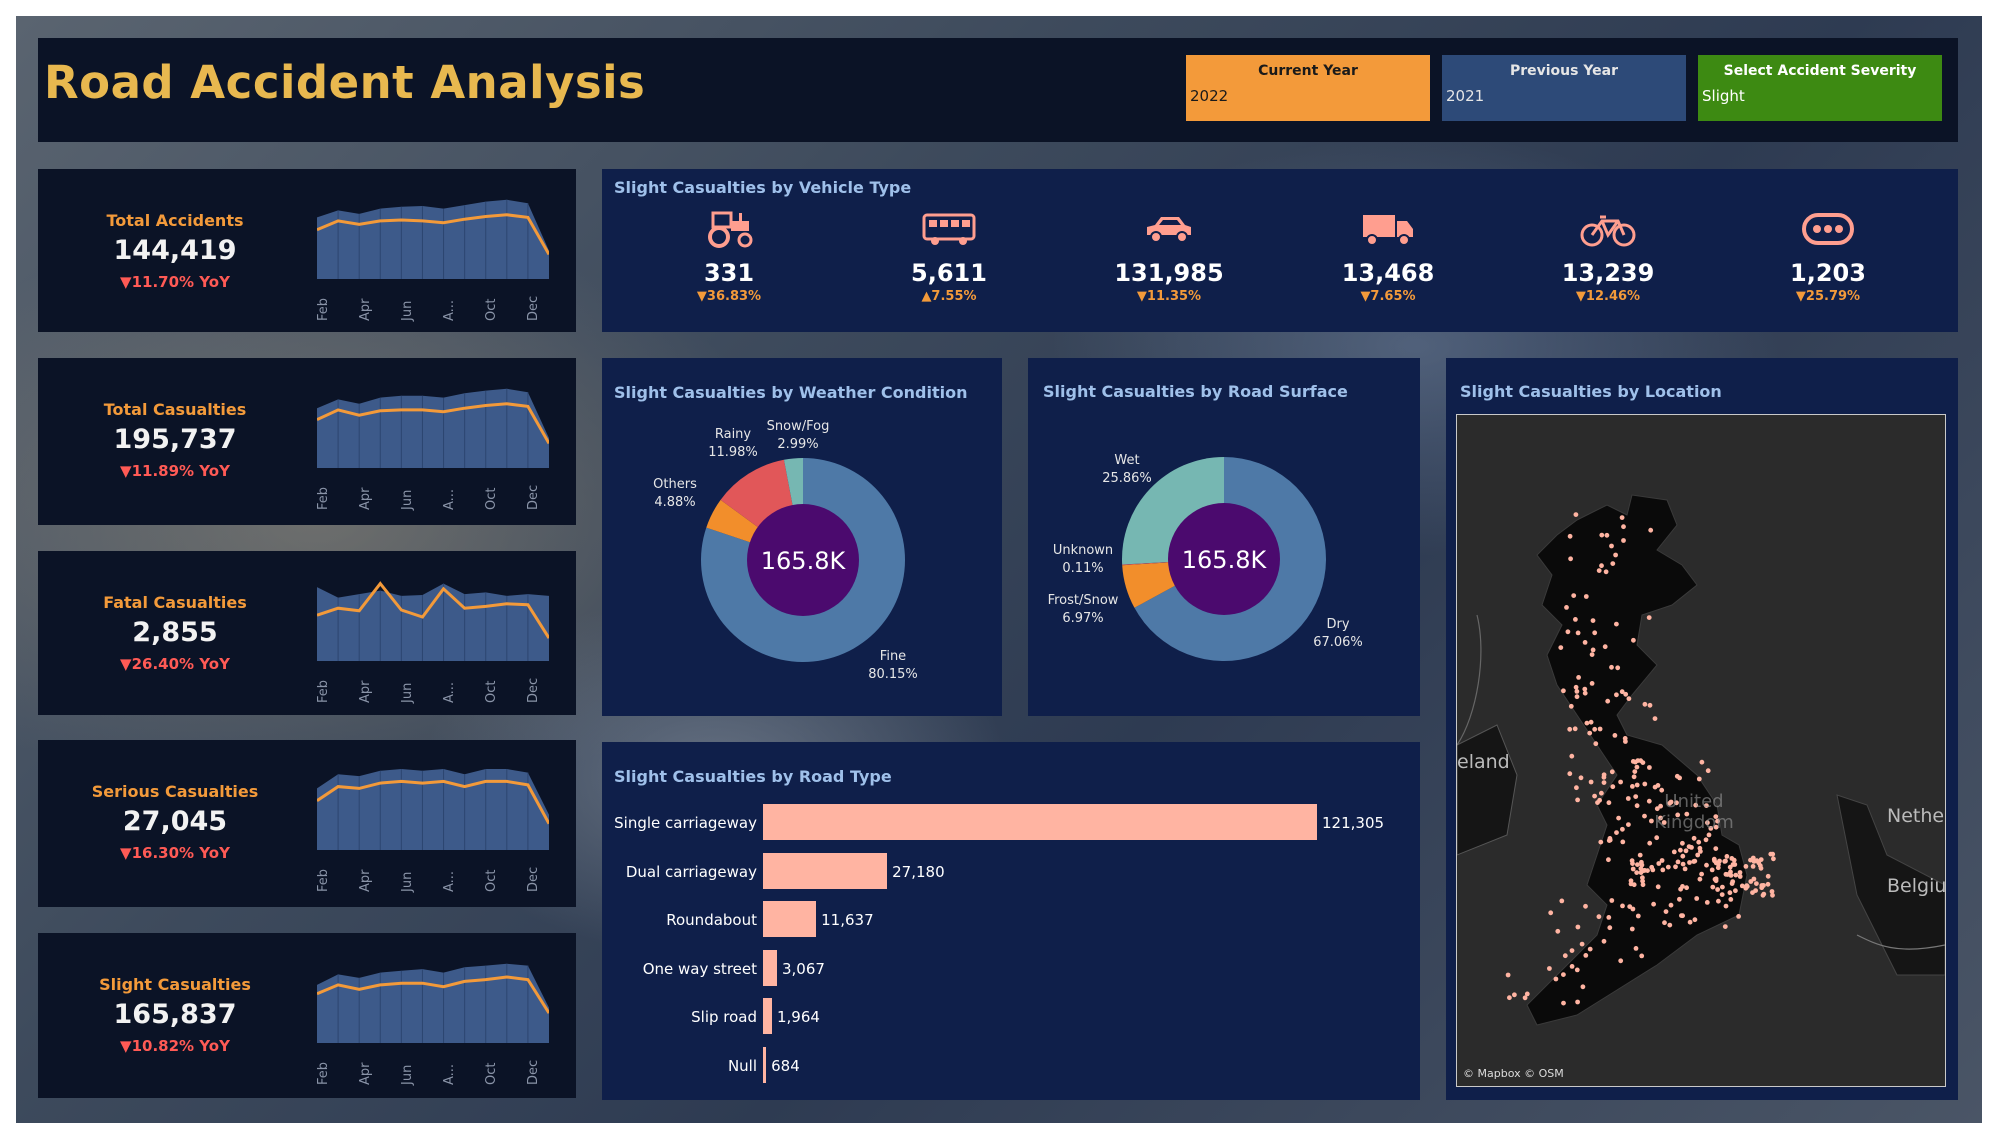 This screenshot has height=1124, width=1999. What do you see at coordinates (1564, 88) in the screenshot?
I see `previous-year-filter: Previous Year 2021` at bounding box center [1564, 88].